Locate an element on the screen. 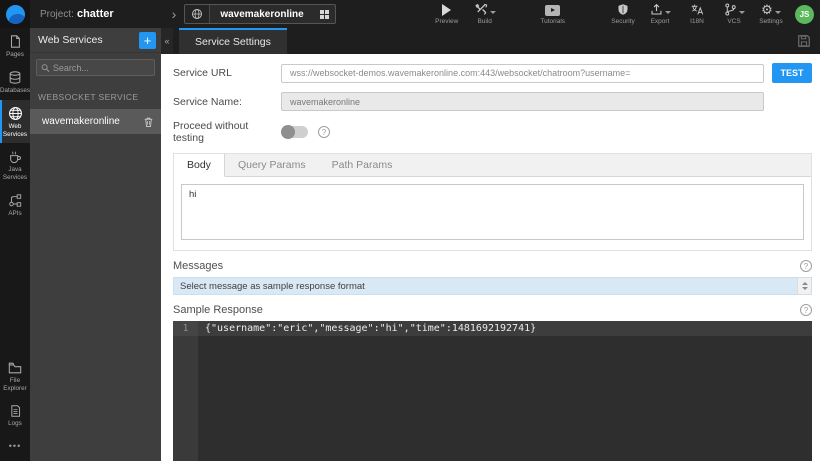 The height and width of the screenshot is (461, 820). line-number: 1 is located at coordinates (185, 328).